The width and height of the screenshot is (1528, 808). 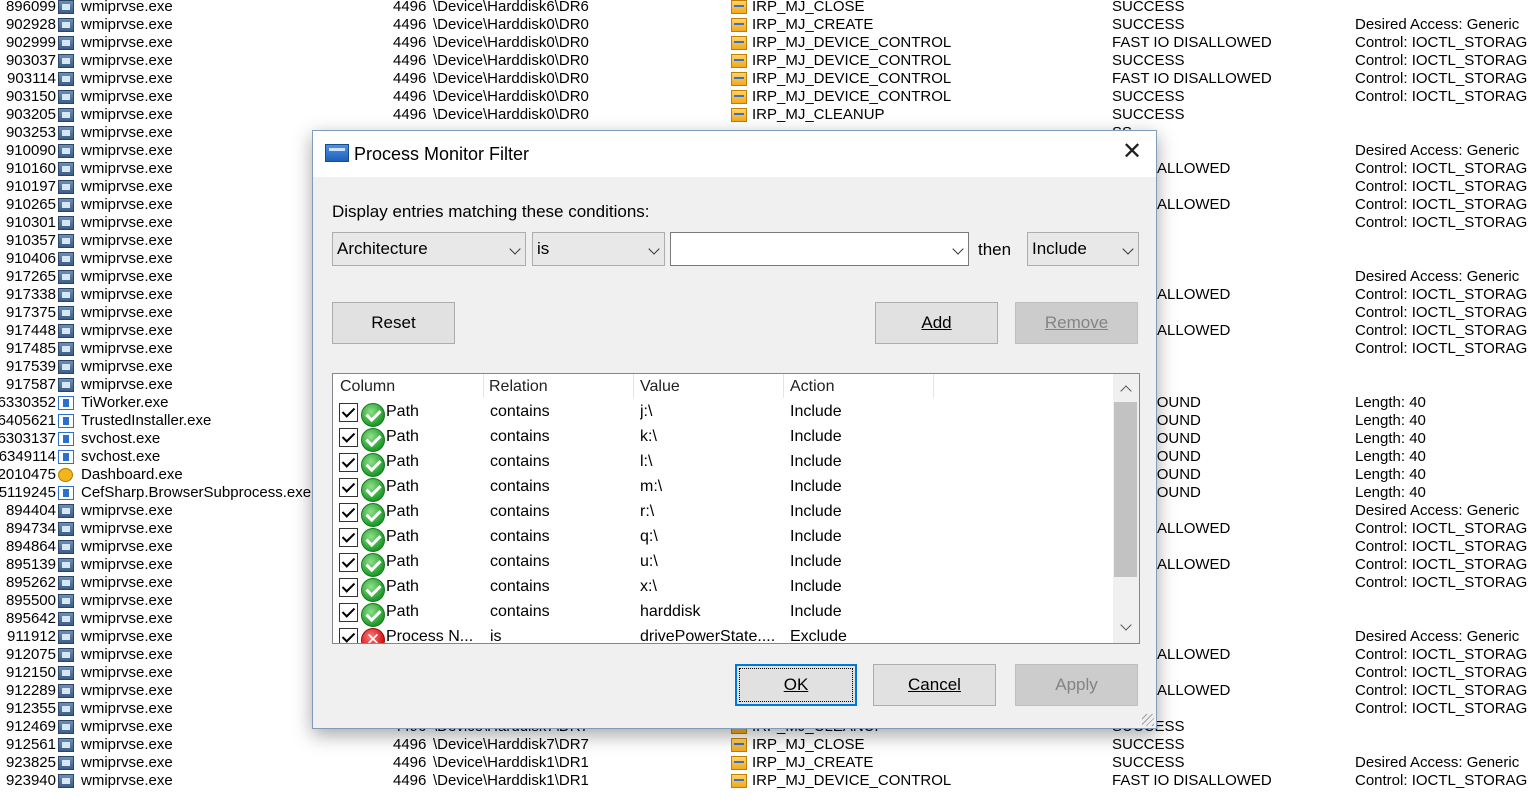 I want to click on filter-rule-row: Path contains r:\ Include, so click(x=723, y=513).